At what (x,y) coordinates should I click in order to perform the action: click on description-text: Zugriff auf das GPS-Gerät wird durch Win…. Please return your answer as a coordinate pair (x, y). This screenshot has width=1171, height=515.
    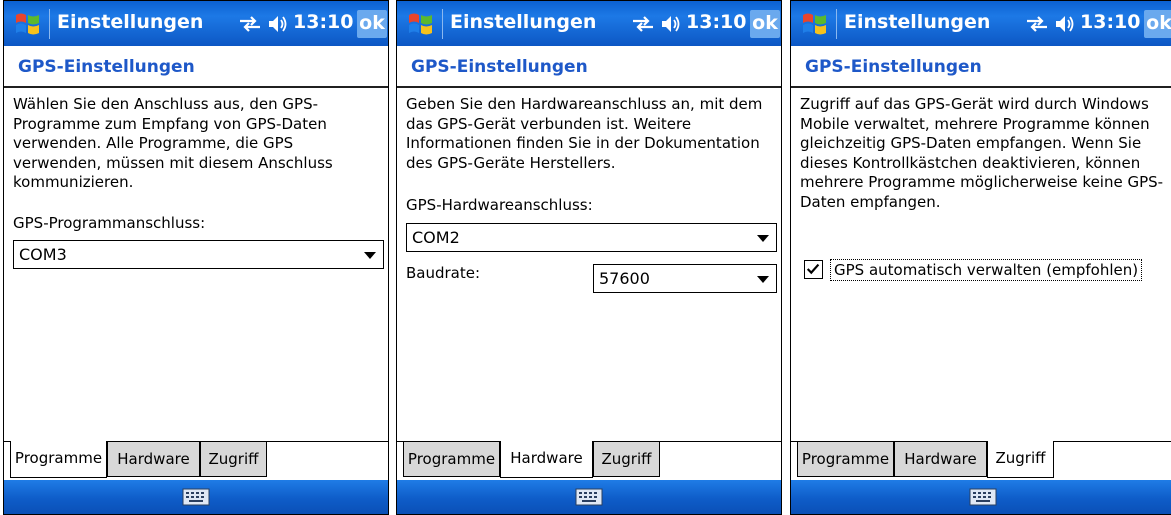
    Looking at the image, I should click on (982, 153).